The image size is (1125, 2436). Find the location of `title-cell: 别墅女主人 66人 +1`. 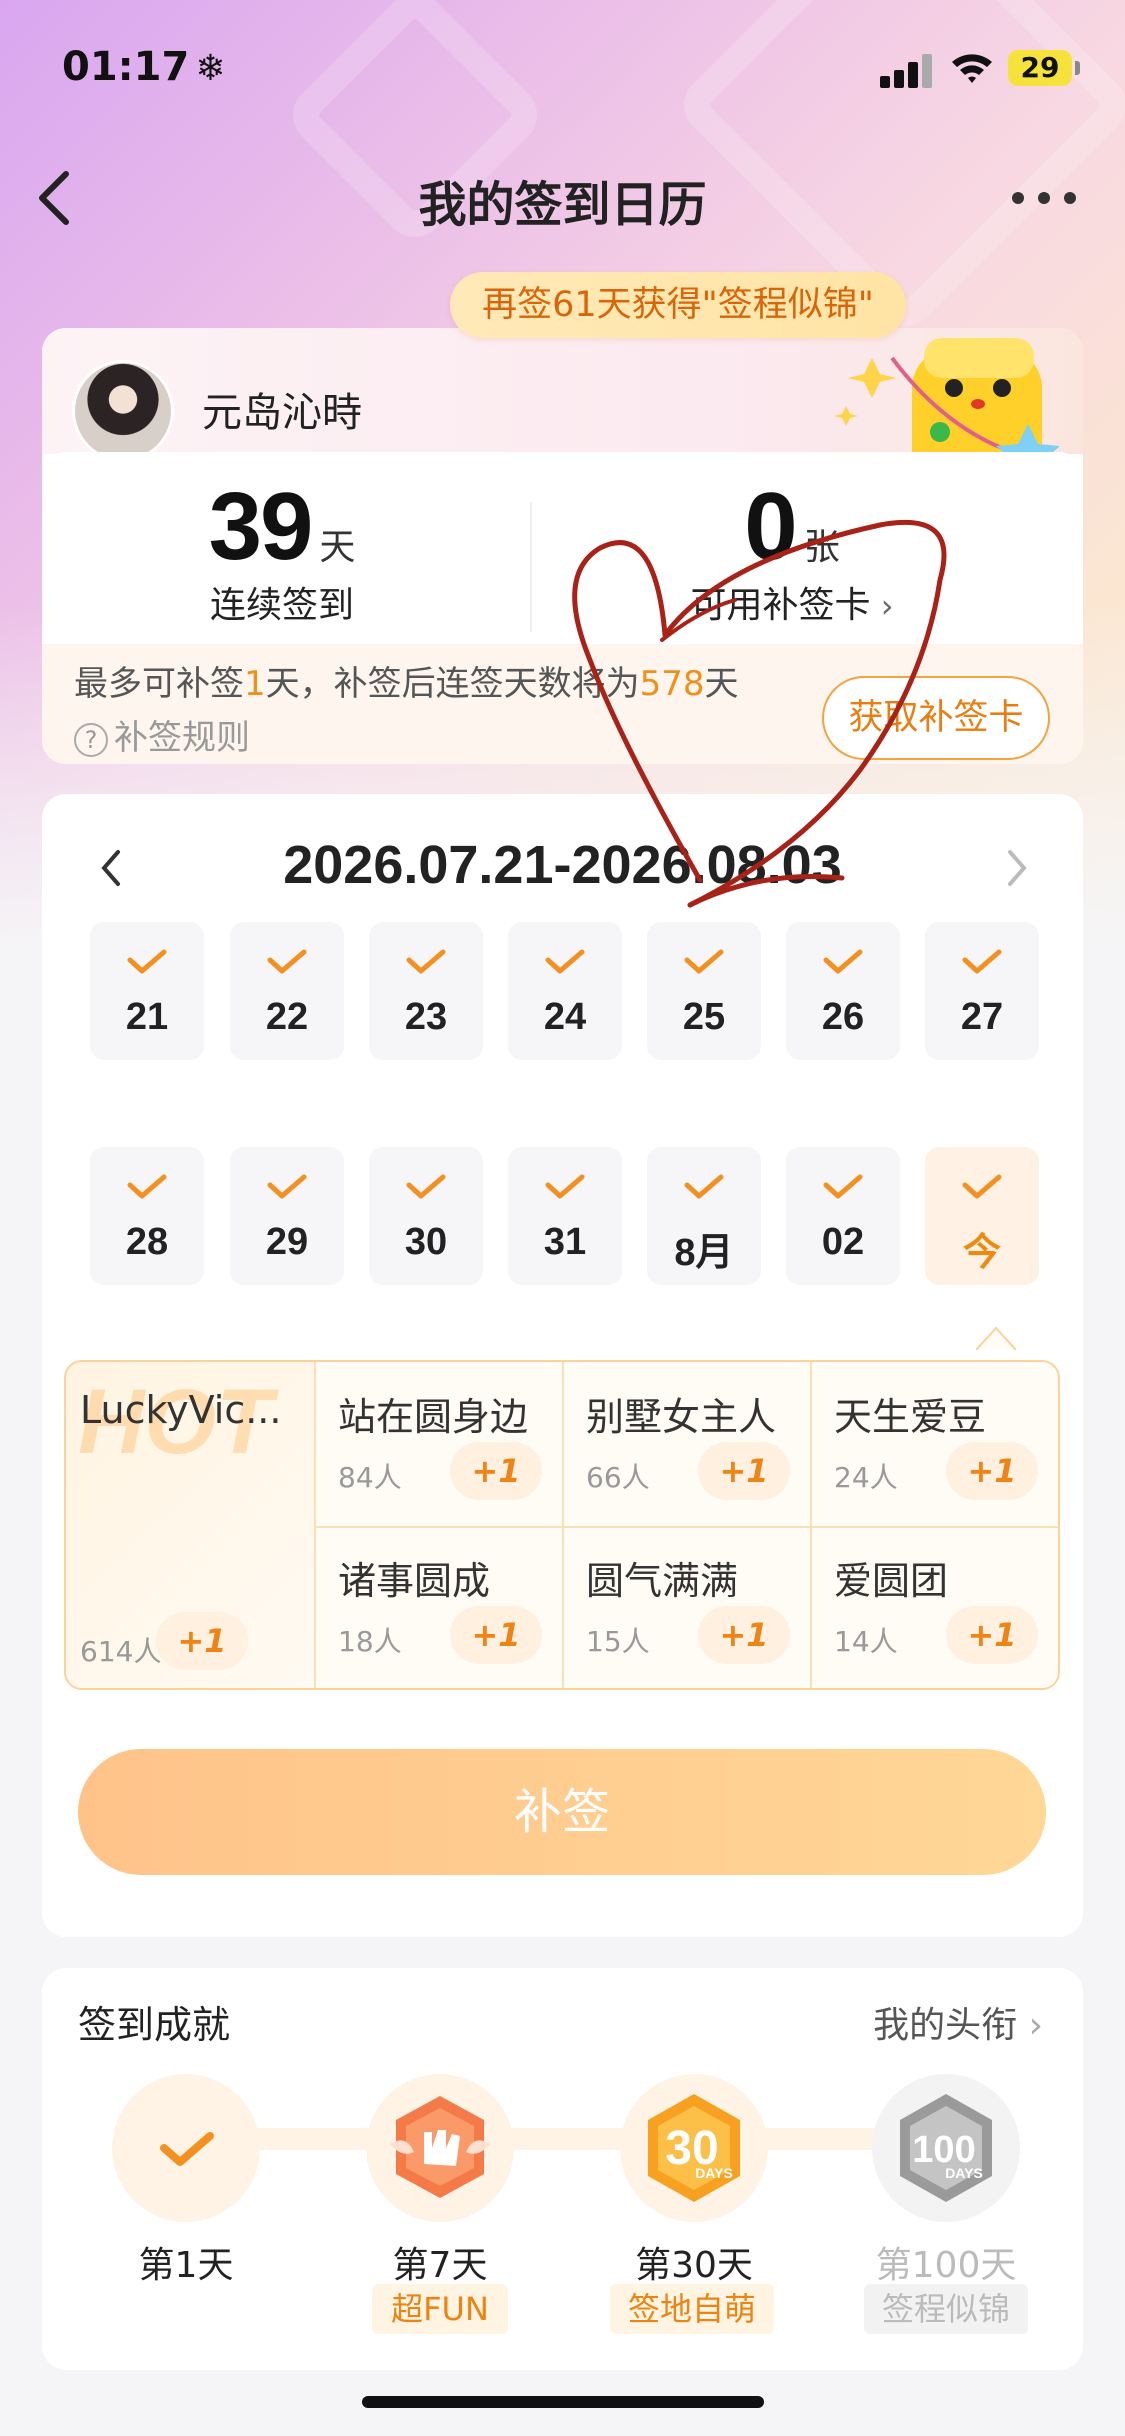

title-cell: 别墅女主人 66人 +1 is located at coordinates (686, 1444).